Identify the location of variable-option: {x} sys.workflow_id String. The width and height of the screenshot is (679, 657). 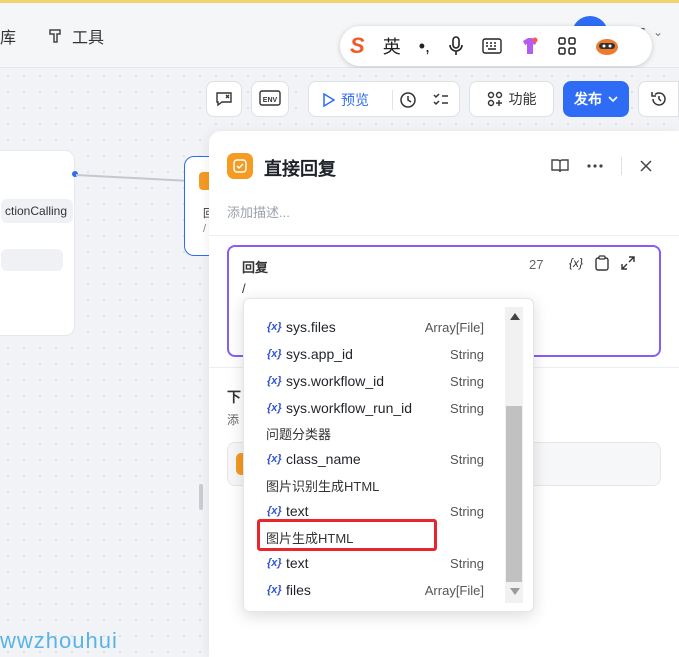
(375, 381).